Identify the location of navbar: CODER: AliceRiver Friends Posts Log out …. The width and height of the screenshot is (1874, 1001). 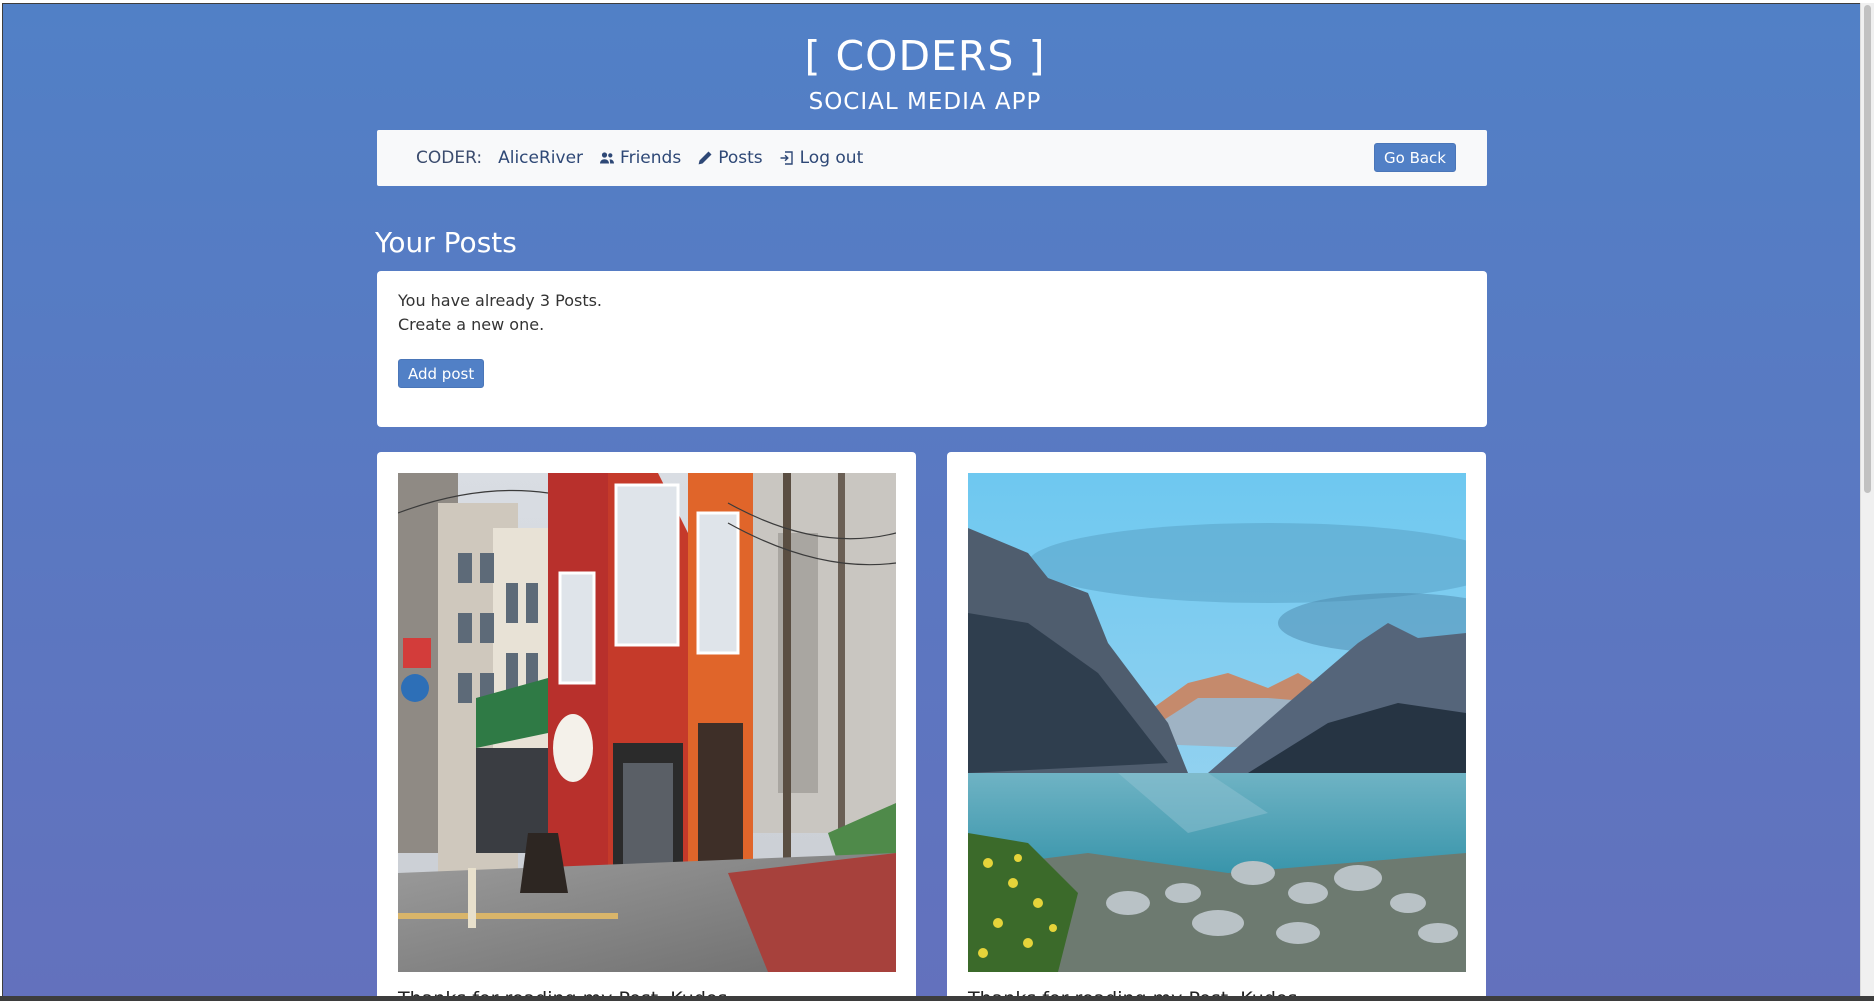
(932, 158).